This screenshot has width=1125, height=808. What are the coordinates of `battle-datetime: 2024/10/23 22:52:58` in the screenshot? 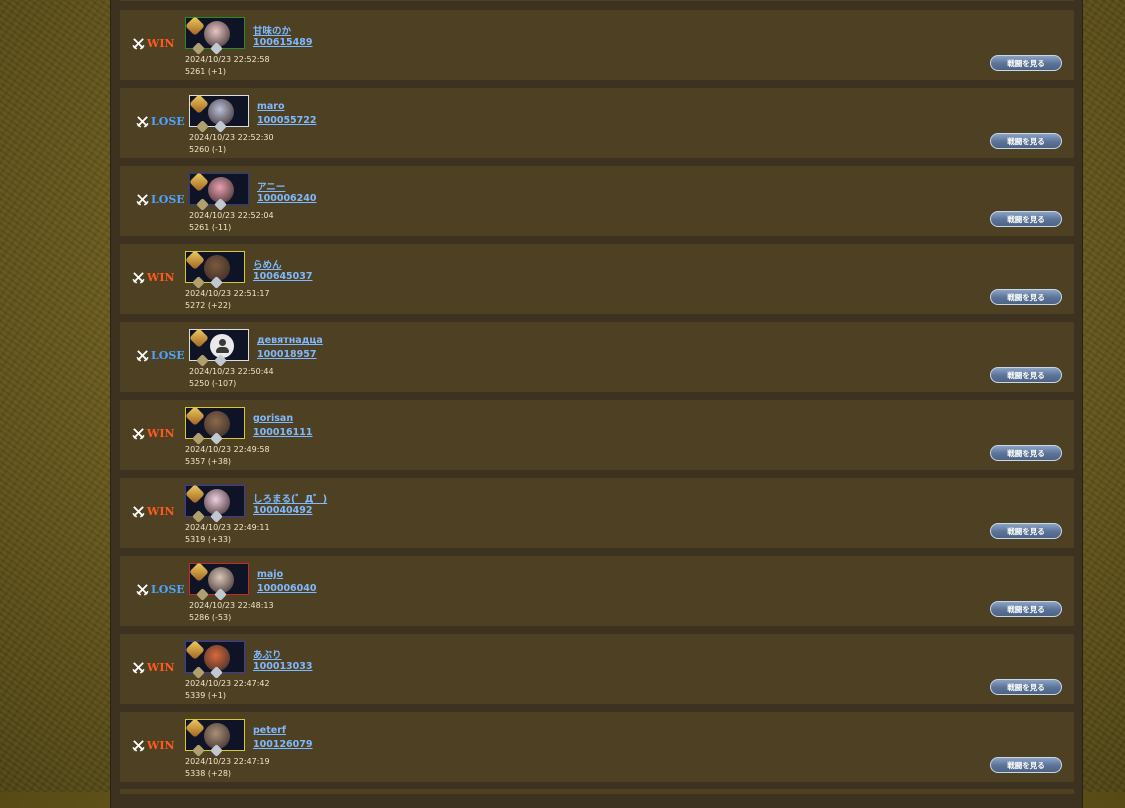 It's located at (227, 59).